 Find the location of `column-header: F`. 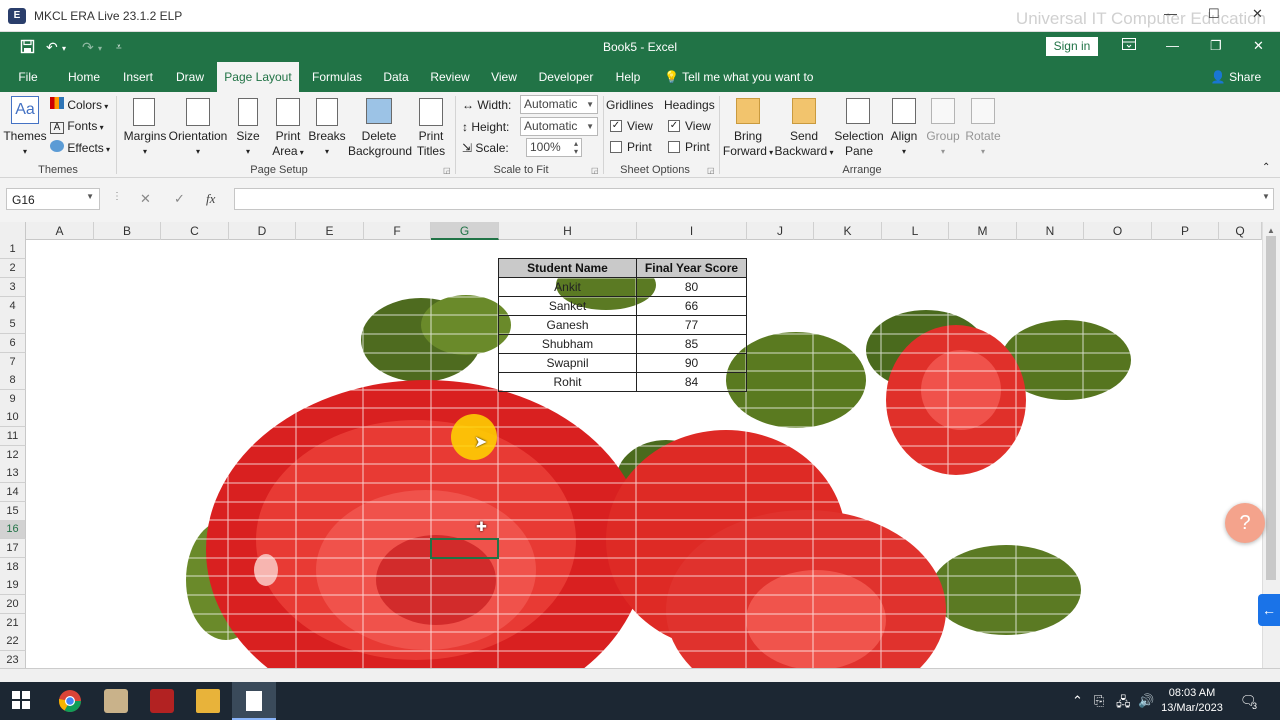

column-header: F is located at coordinates (397, 231).